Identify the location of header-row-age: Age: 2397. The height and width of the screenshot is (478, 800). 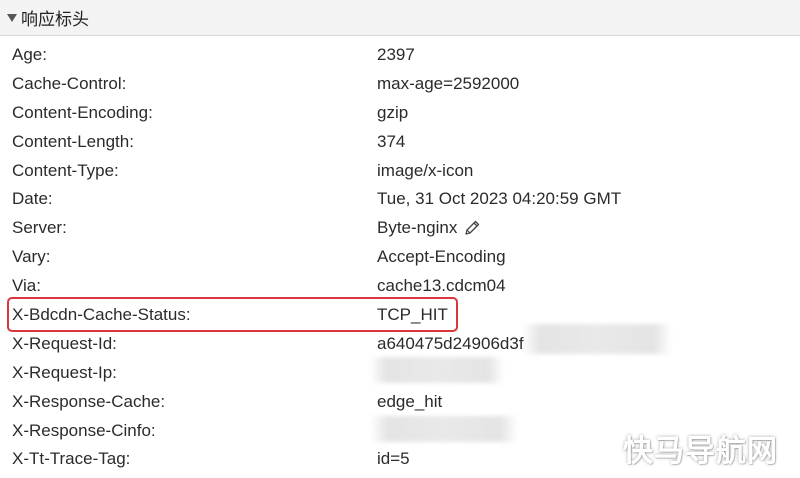
(400, 54).